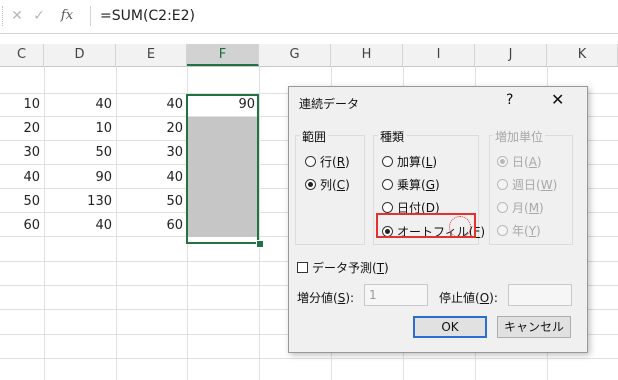  Describe the element at coordinates (341, 184) in the screenshot. I see `access-key: C` at that location.